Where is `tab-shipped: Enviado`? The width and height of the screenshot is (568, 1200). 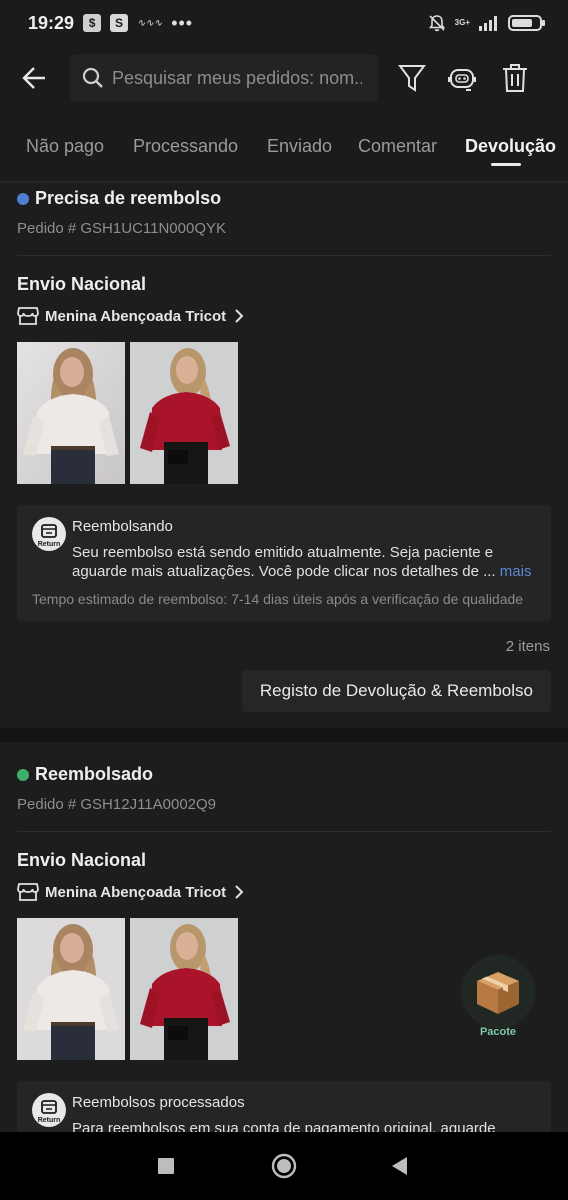
tab-shipped: Enviado is located at coordinates (299, 146).